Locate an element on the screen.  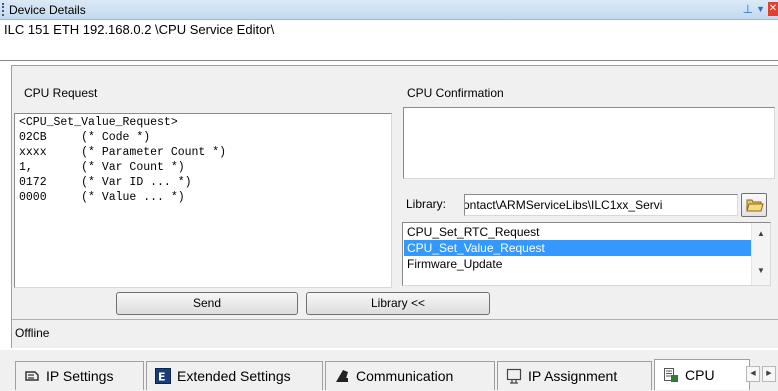
library-list-item: CPU_Set_RTC_Request is located at coordinates (578, 232).